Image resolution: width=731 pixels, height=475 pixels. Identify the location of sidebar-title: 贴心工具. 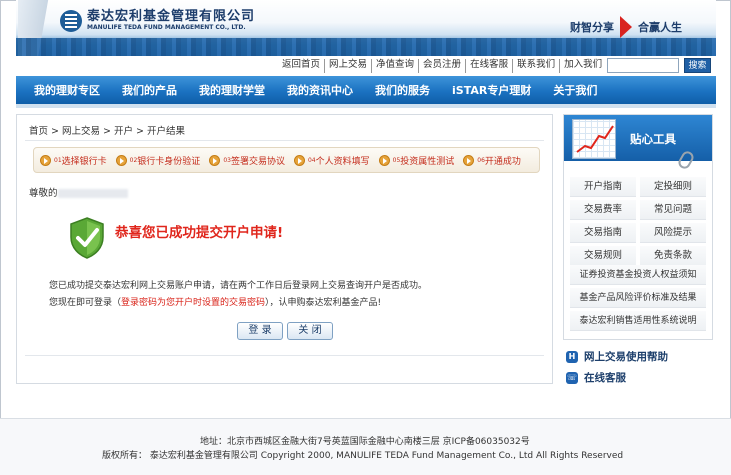
(653, 139).